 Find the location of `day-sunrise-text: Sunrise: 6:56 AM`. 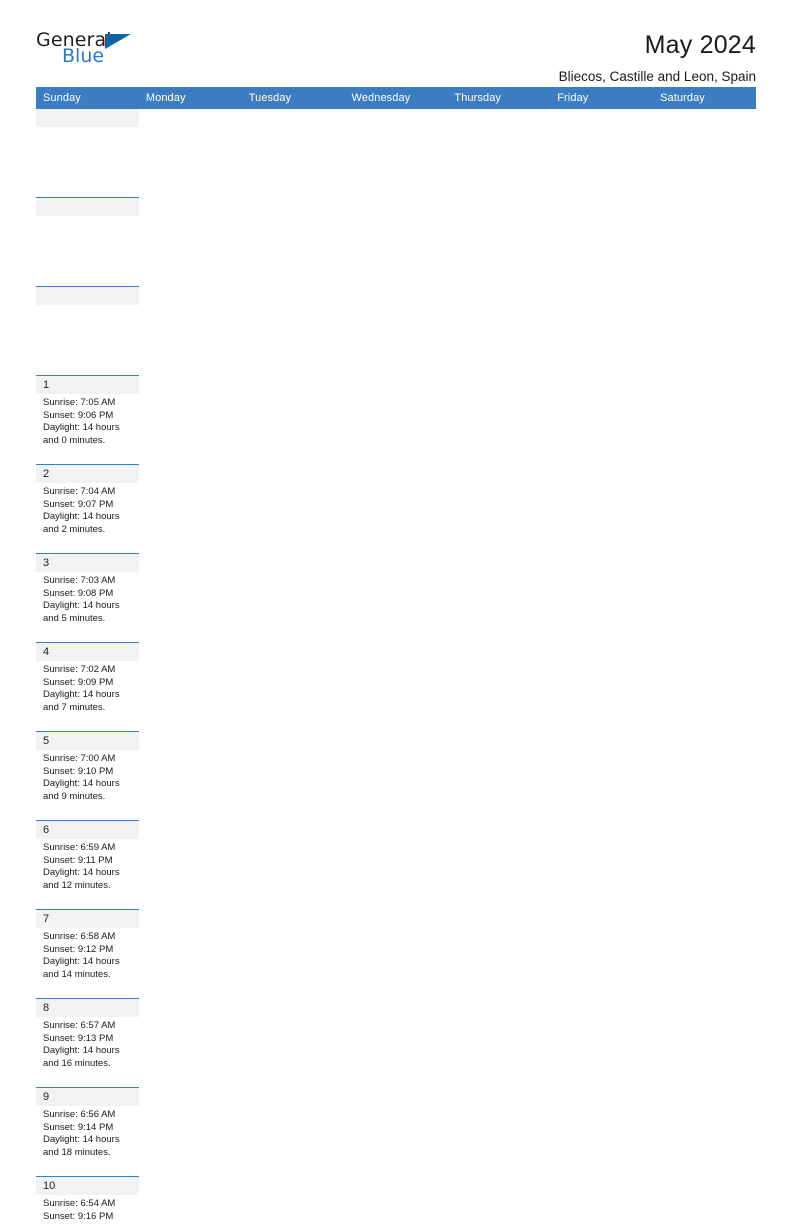

day-sunrise-text: Sunrise: 6:56 AM is located at coordinates (79, 1114).